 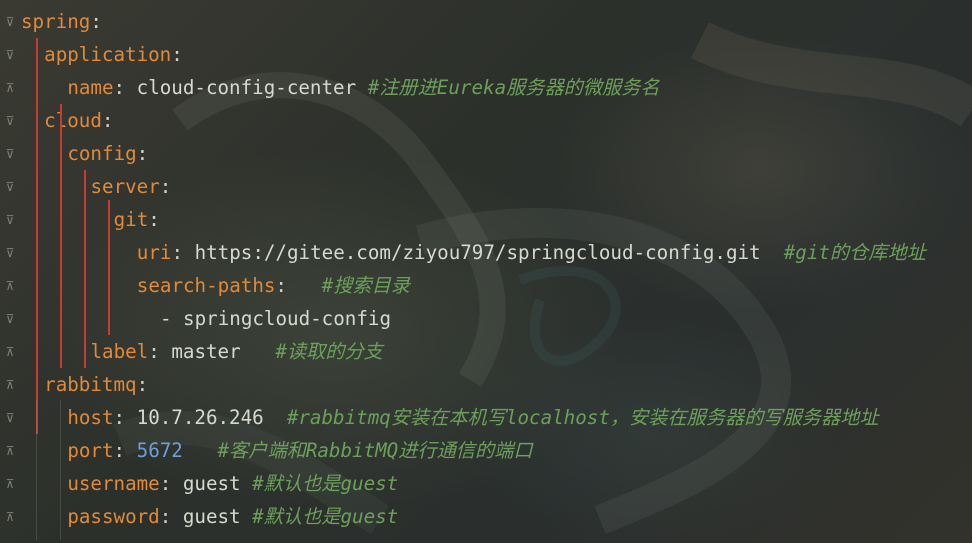 What do you see at coordinates (113, 516) in the screenshot?
I see `yaml-key: password` at bounding box center [113, 516].